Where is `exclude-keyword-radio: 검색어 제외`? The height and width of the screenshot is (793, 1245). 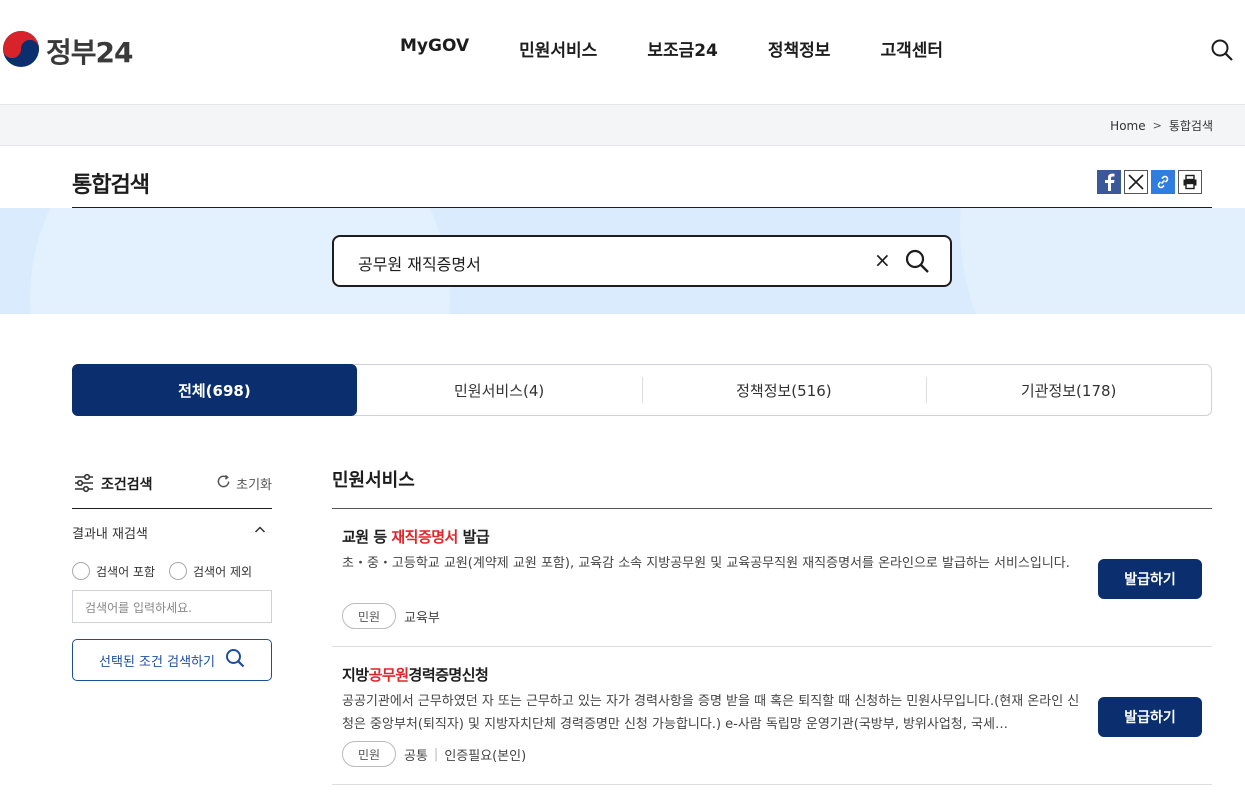 exclude-keyword-radio: 검색어 제외 is located at coordinates (210, 571).